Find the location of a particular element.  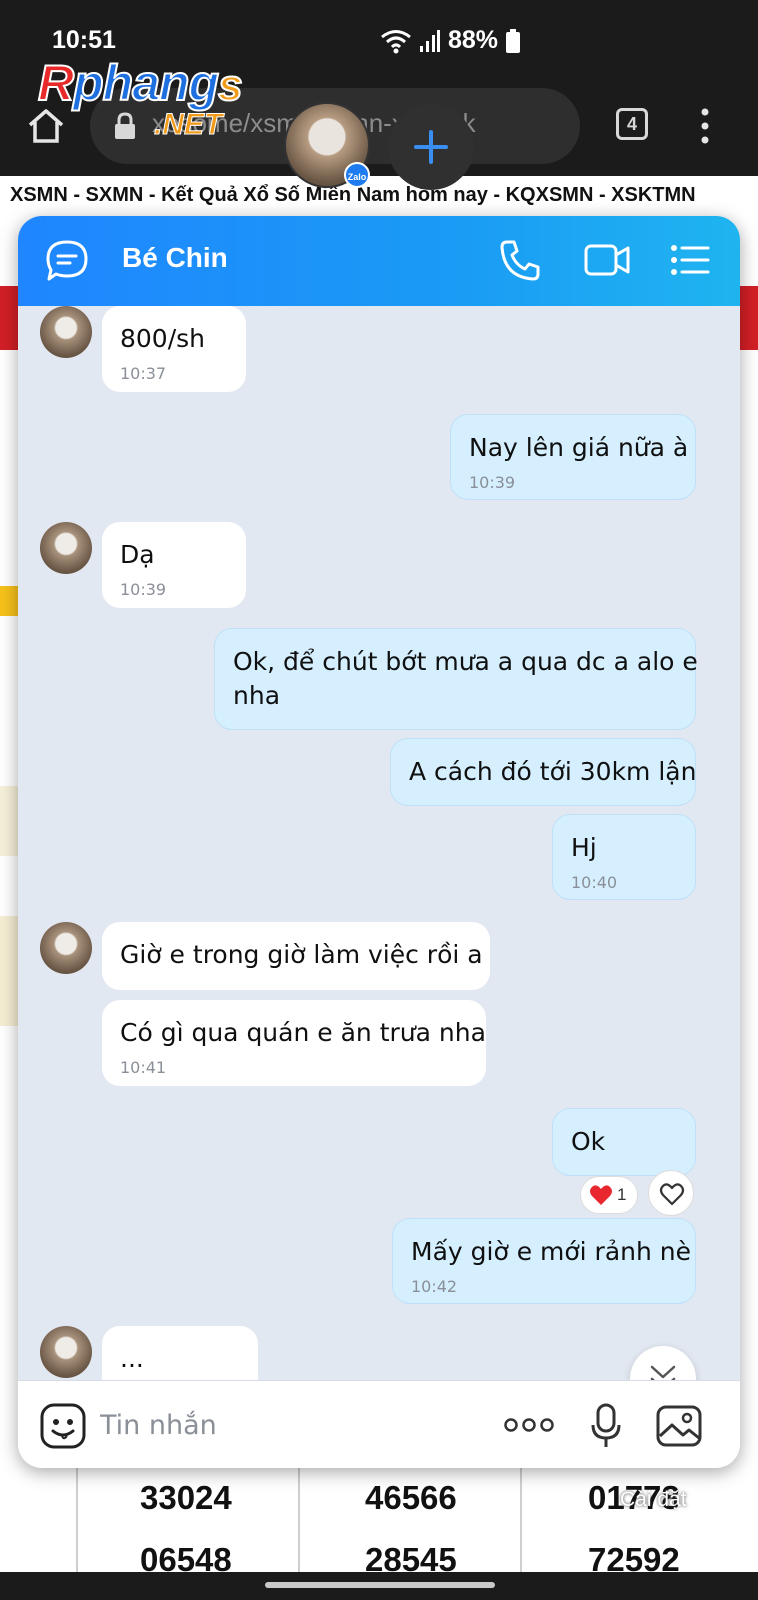

add-bubble-button is located at coordinates (431, 147).